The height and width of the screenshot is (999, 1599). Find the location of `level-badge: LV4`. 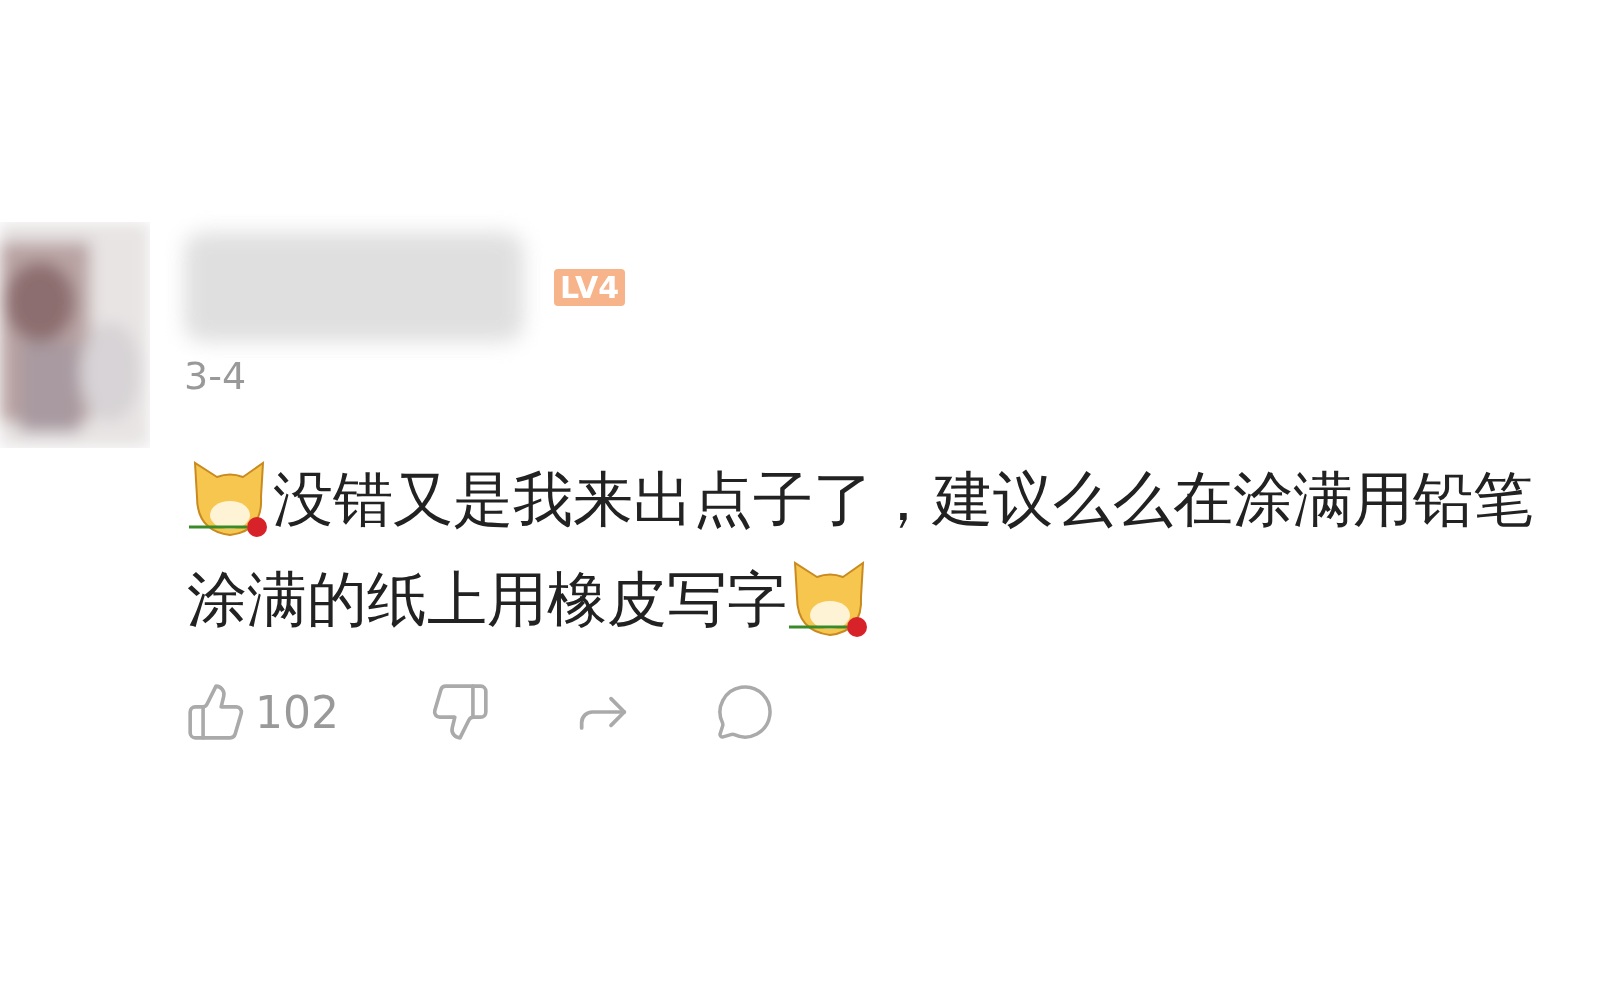

level-badge: LV4 is located at coordinates (590, 287).